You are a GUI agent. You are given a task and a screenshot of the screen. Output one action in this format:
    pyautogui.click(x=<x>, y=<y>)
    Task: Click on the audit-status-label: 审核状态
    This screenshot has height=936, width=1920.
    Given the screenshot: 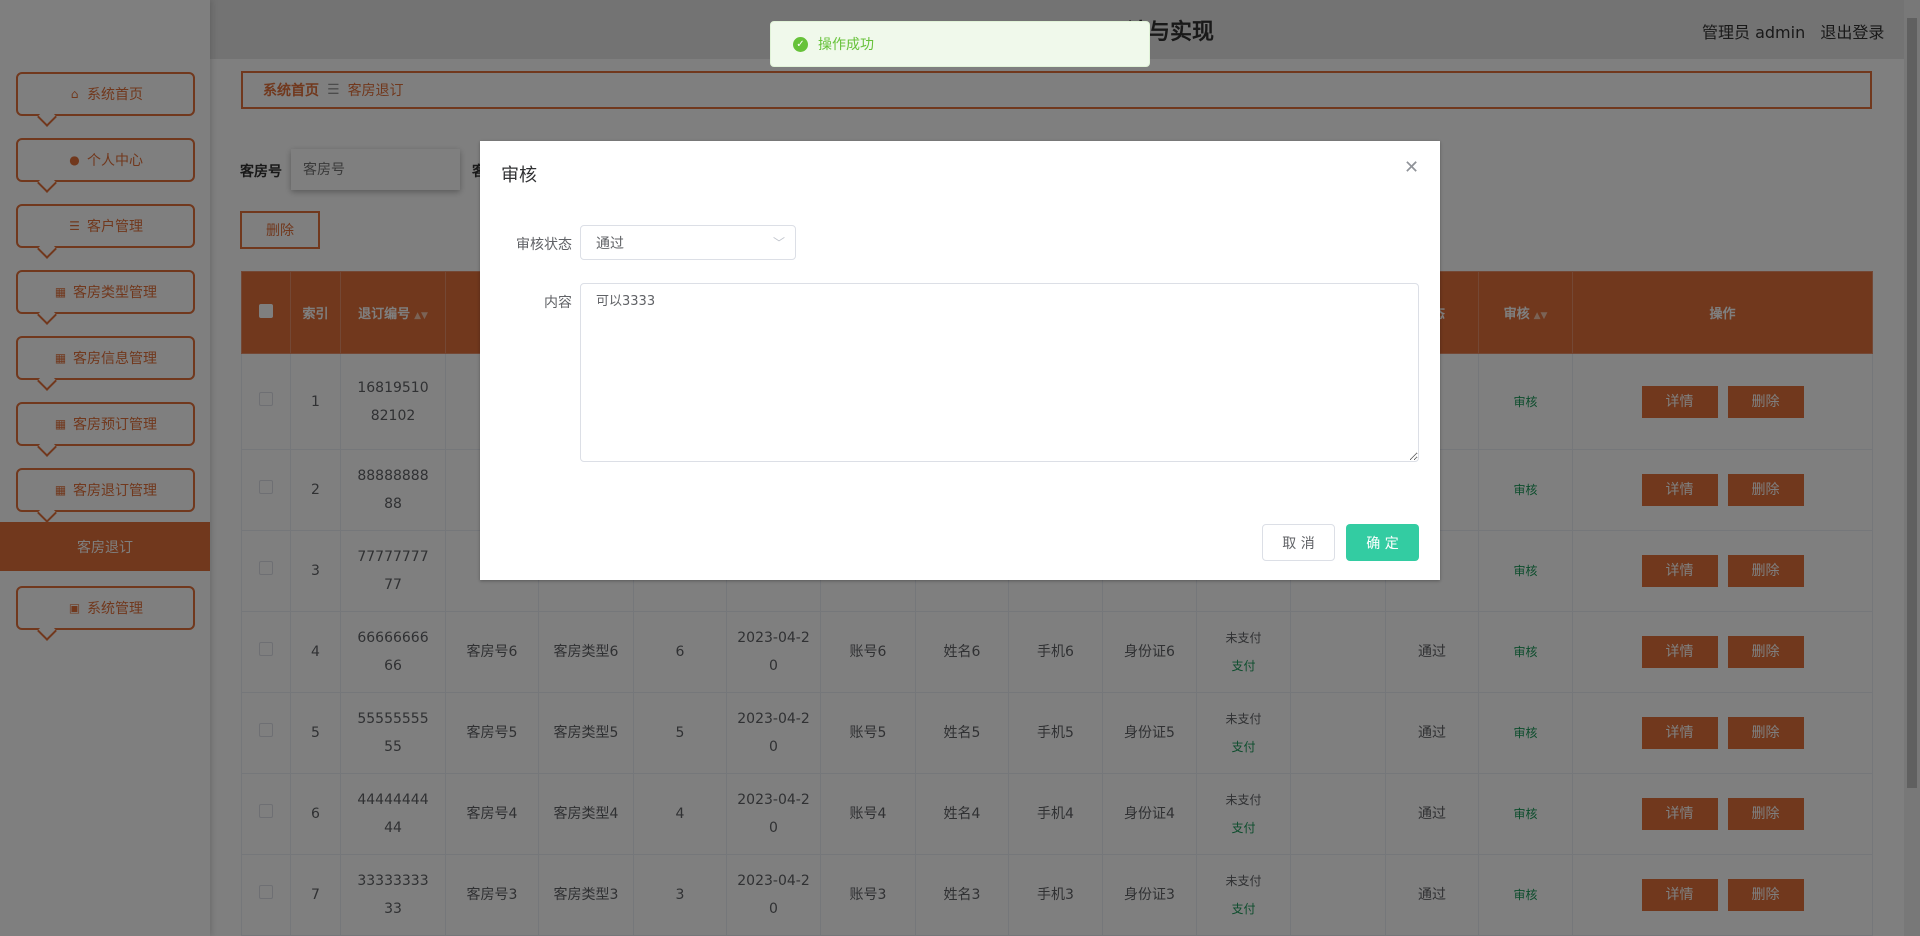 What is the action you would take?
    pyautogui.click(x=544, y=245)
    